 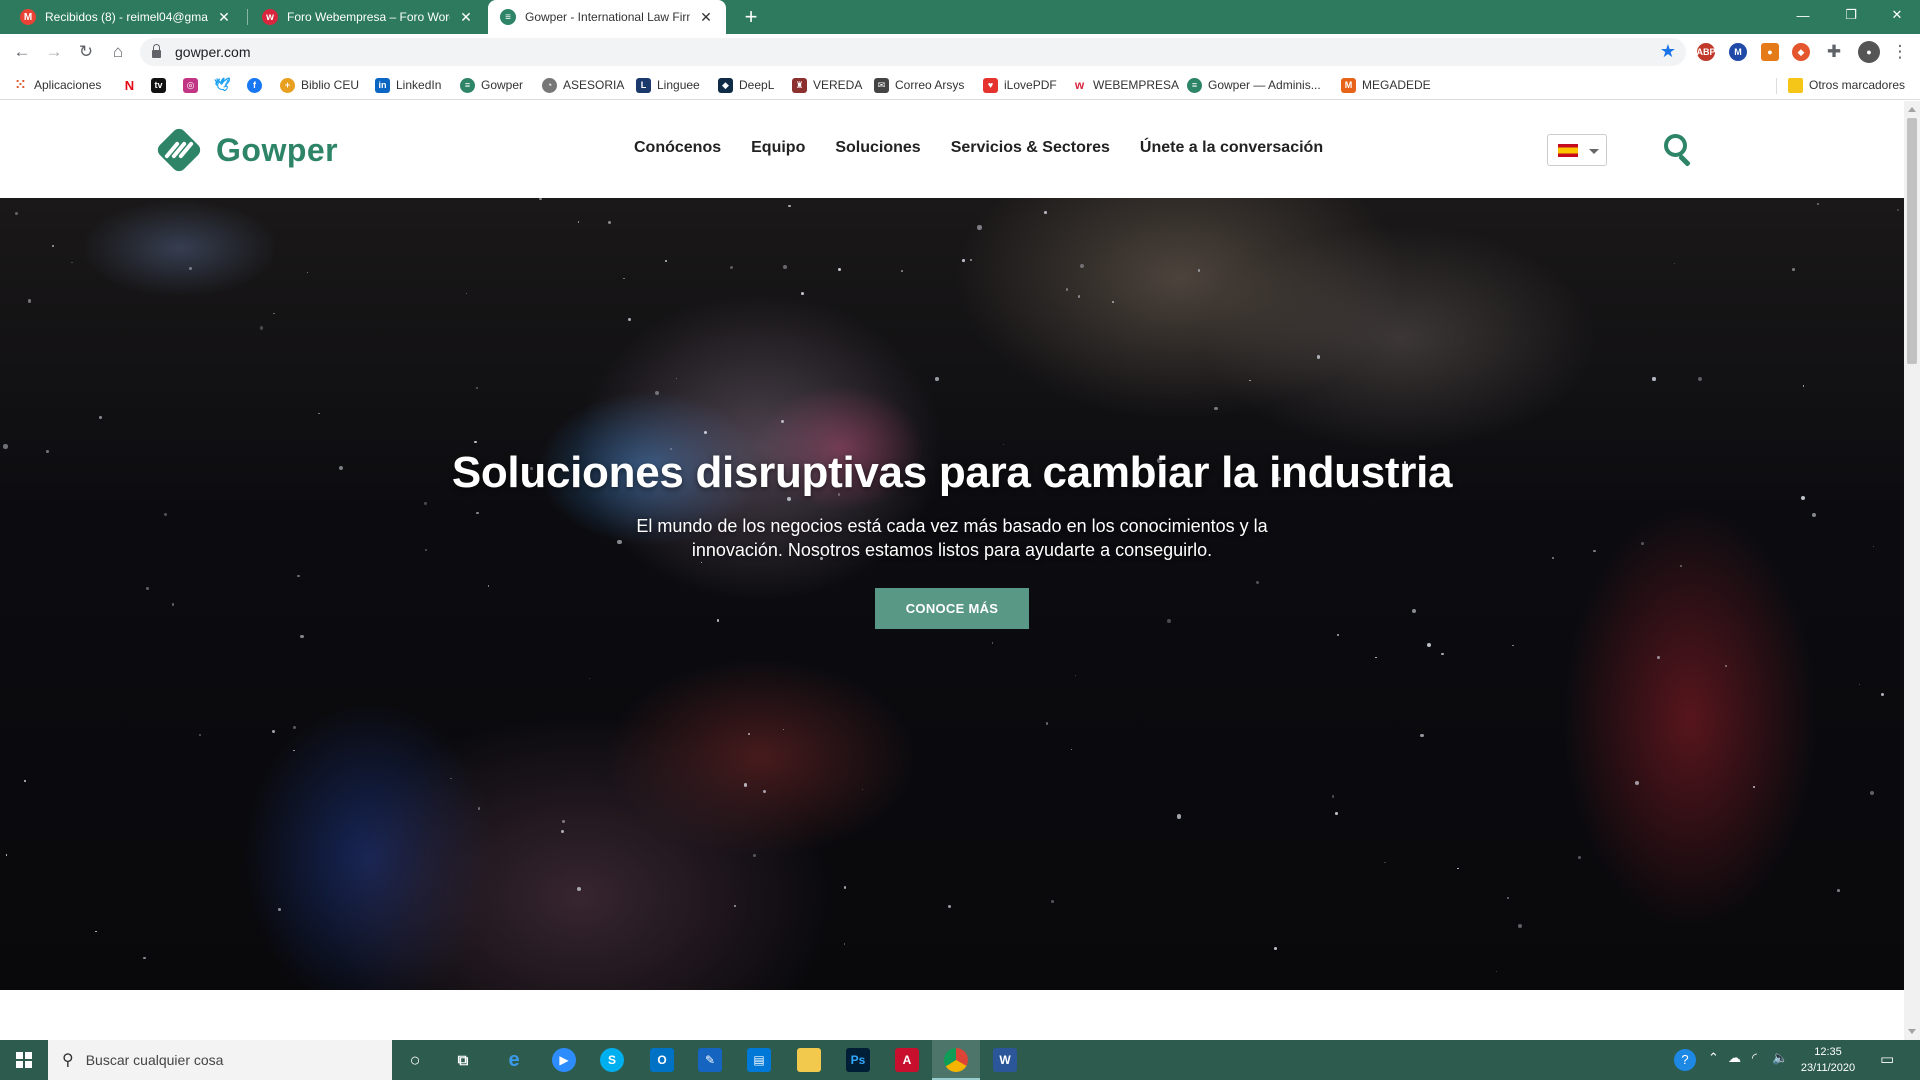 What do you see at coordinates (1030, 85) in the screenshot?
I see `bookmark-label: iLovePDF` at bounding box center [1030, 85].